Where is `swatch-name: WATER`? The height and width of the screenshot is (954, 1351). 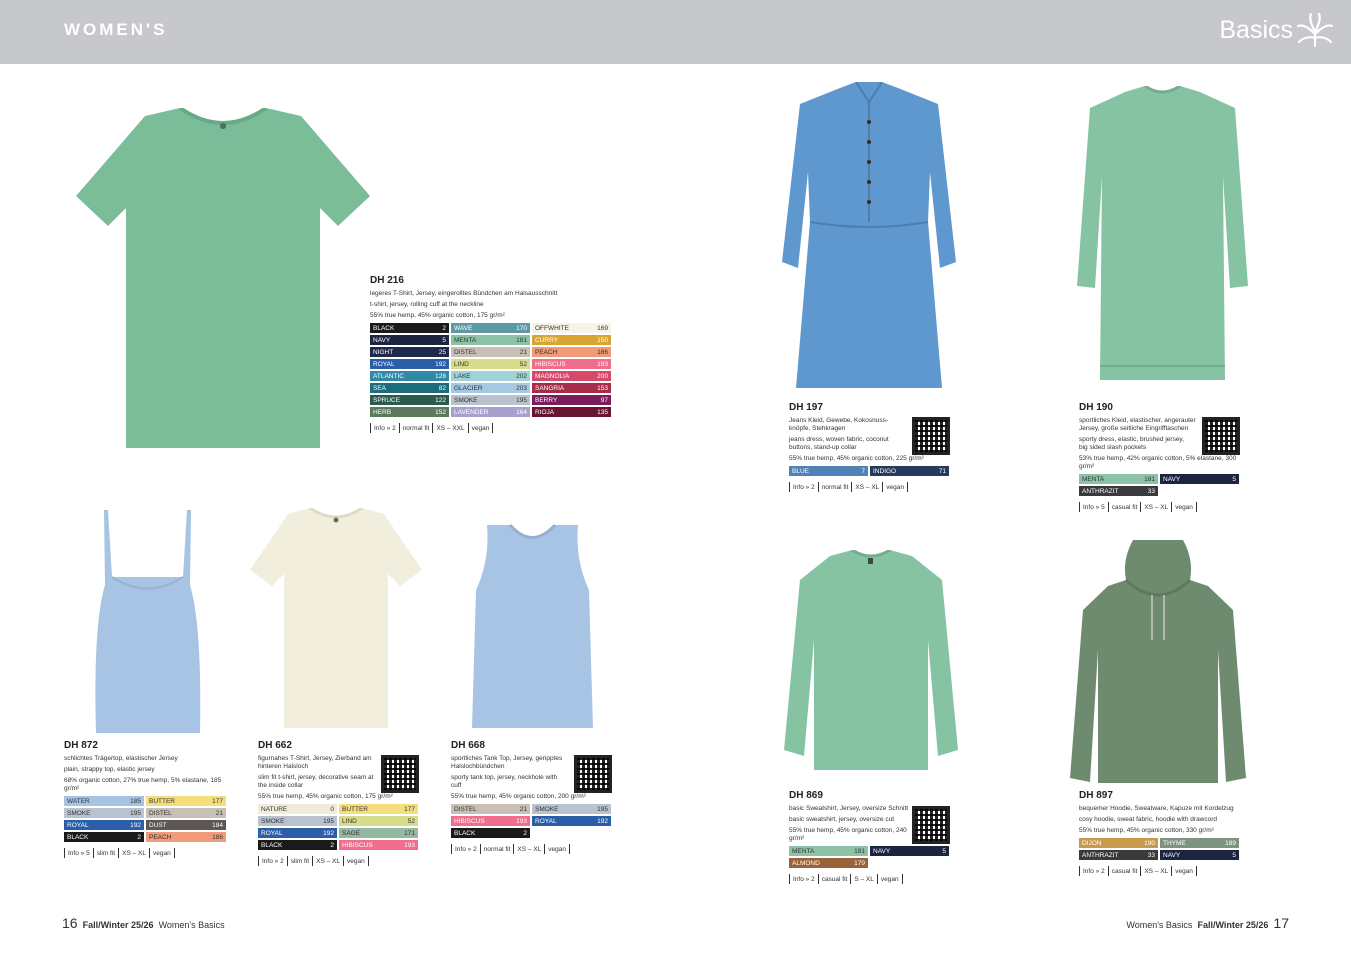 swatch-name: WATER is located at coordinates (78, 801).